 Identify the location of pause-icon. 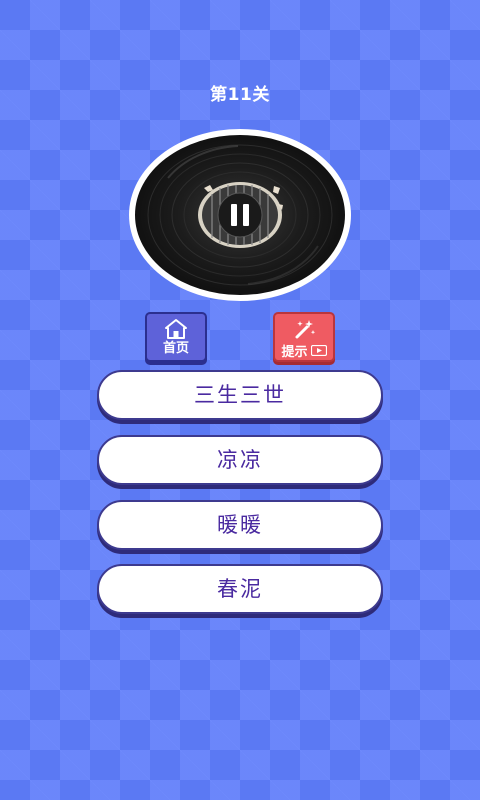
(240, 215).